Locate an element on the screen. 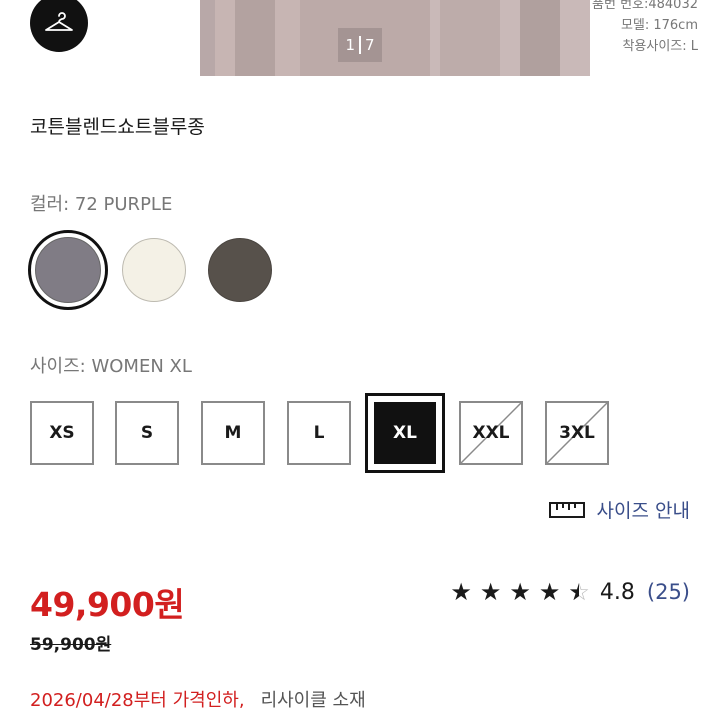  size-label: 사이즈: WOMEN XL is located at coordinates (111, 366).